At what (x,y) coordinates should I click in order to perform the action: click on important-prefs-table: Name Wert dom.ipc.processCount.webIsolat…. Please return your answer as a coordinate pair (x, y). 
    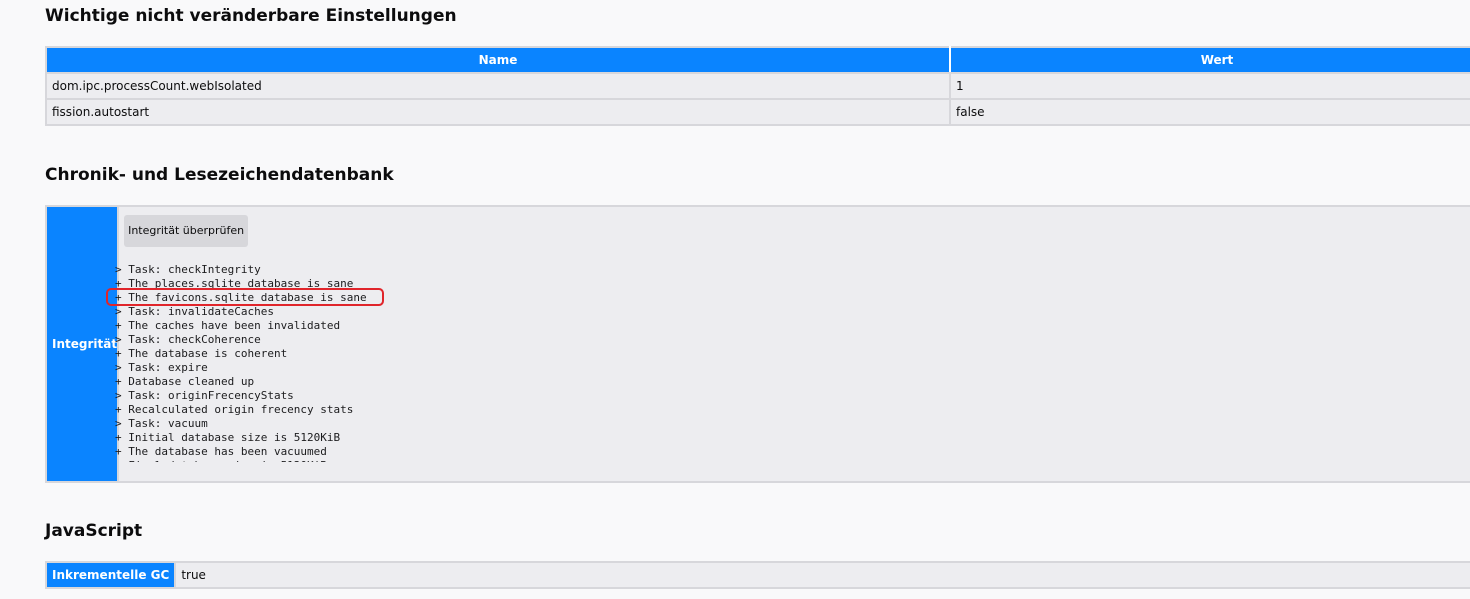
    Looking at the image, I should click on (757, 86).